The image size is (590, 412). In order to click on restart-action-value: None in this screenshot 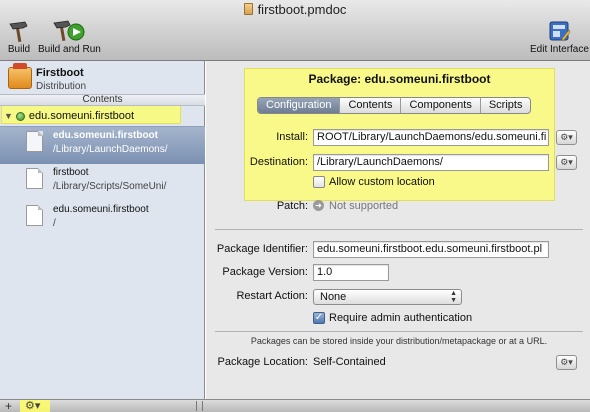, I will do `click(333, 297)`.